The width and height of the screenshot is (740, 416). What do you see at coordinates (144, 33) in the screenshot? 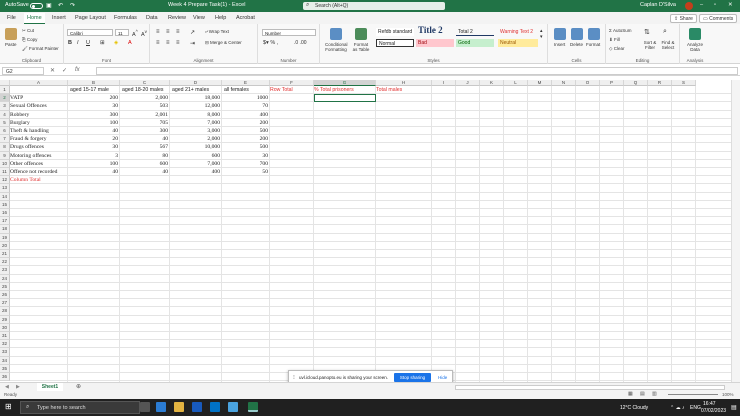
I see `font-shrink-icon: Av` at bounding box center [144, 33].